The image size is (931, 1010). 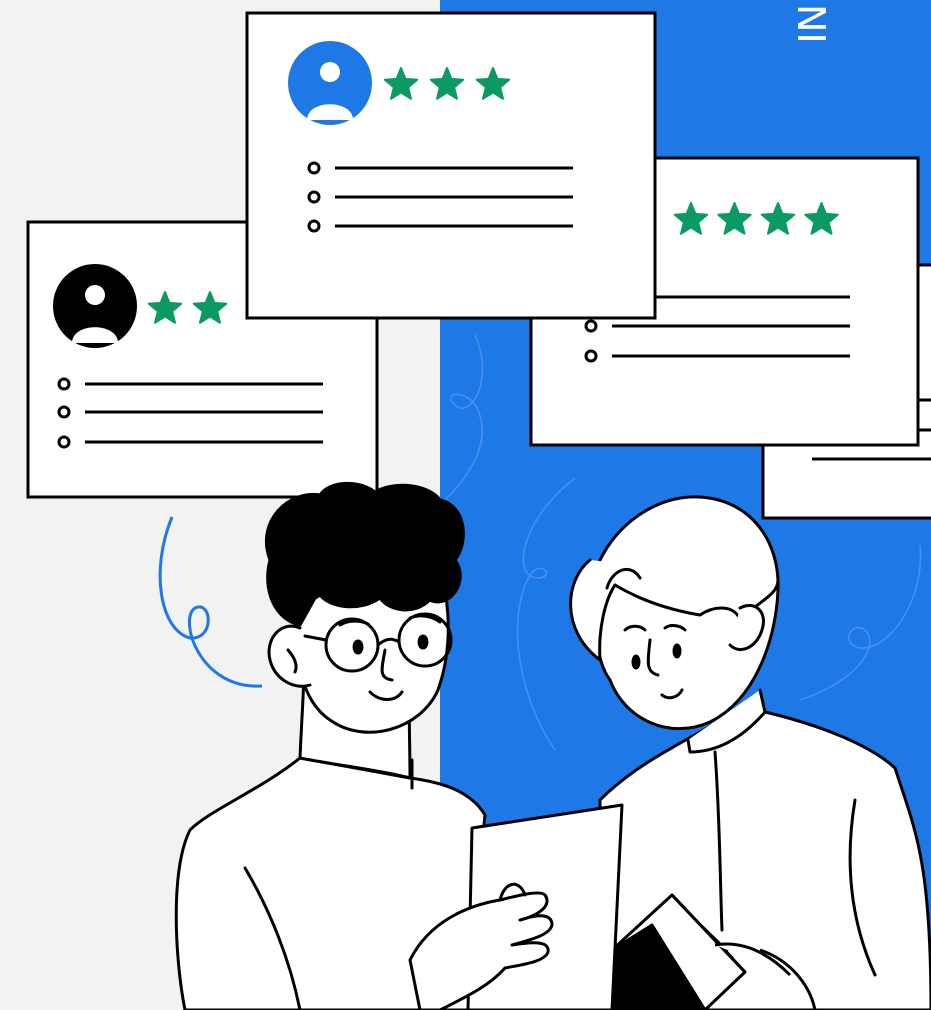 I want to click on review-card-blue-avatar, so click(x=451, y=165).